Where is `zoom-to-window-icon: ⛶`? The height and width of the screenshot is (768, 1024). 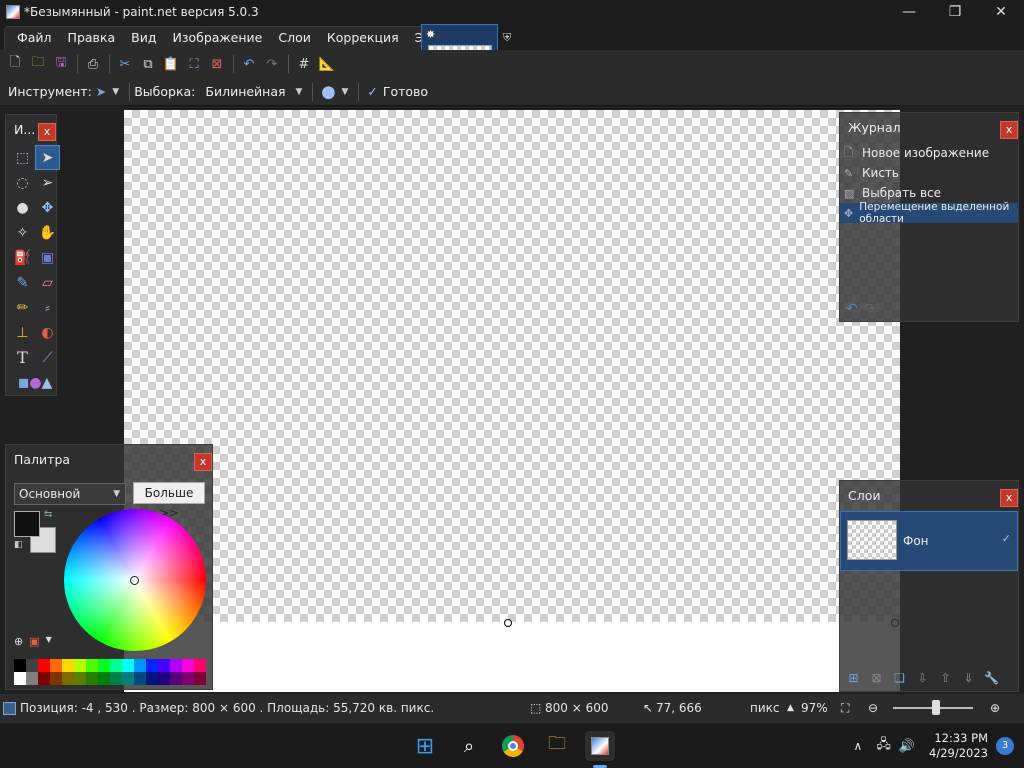 zoom-to-window-icon: ⛶ is located at coordinates (845, 708).